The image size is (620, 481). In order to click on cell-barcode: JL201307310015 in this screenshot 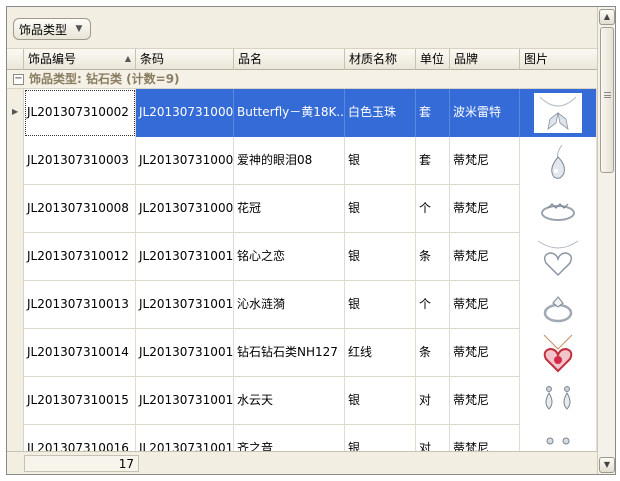, I will do `click(185, 401)`.